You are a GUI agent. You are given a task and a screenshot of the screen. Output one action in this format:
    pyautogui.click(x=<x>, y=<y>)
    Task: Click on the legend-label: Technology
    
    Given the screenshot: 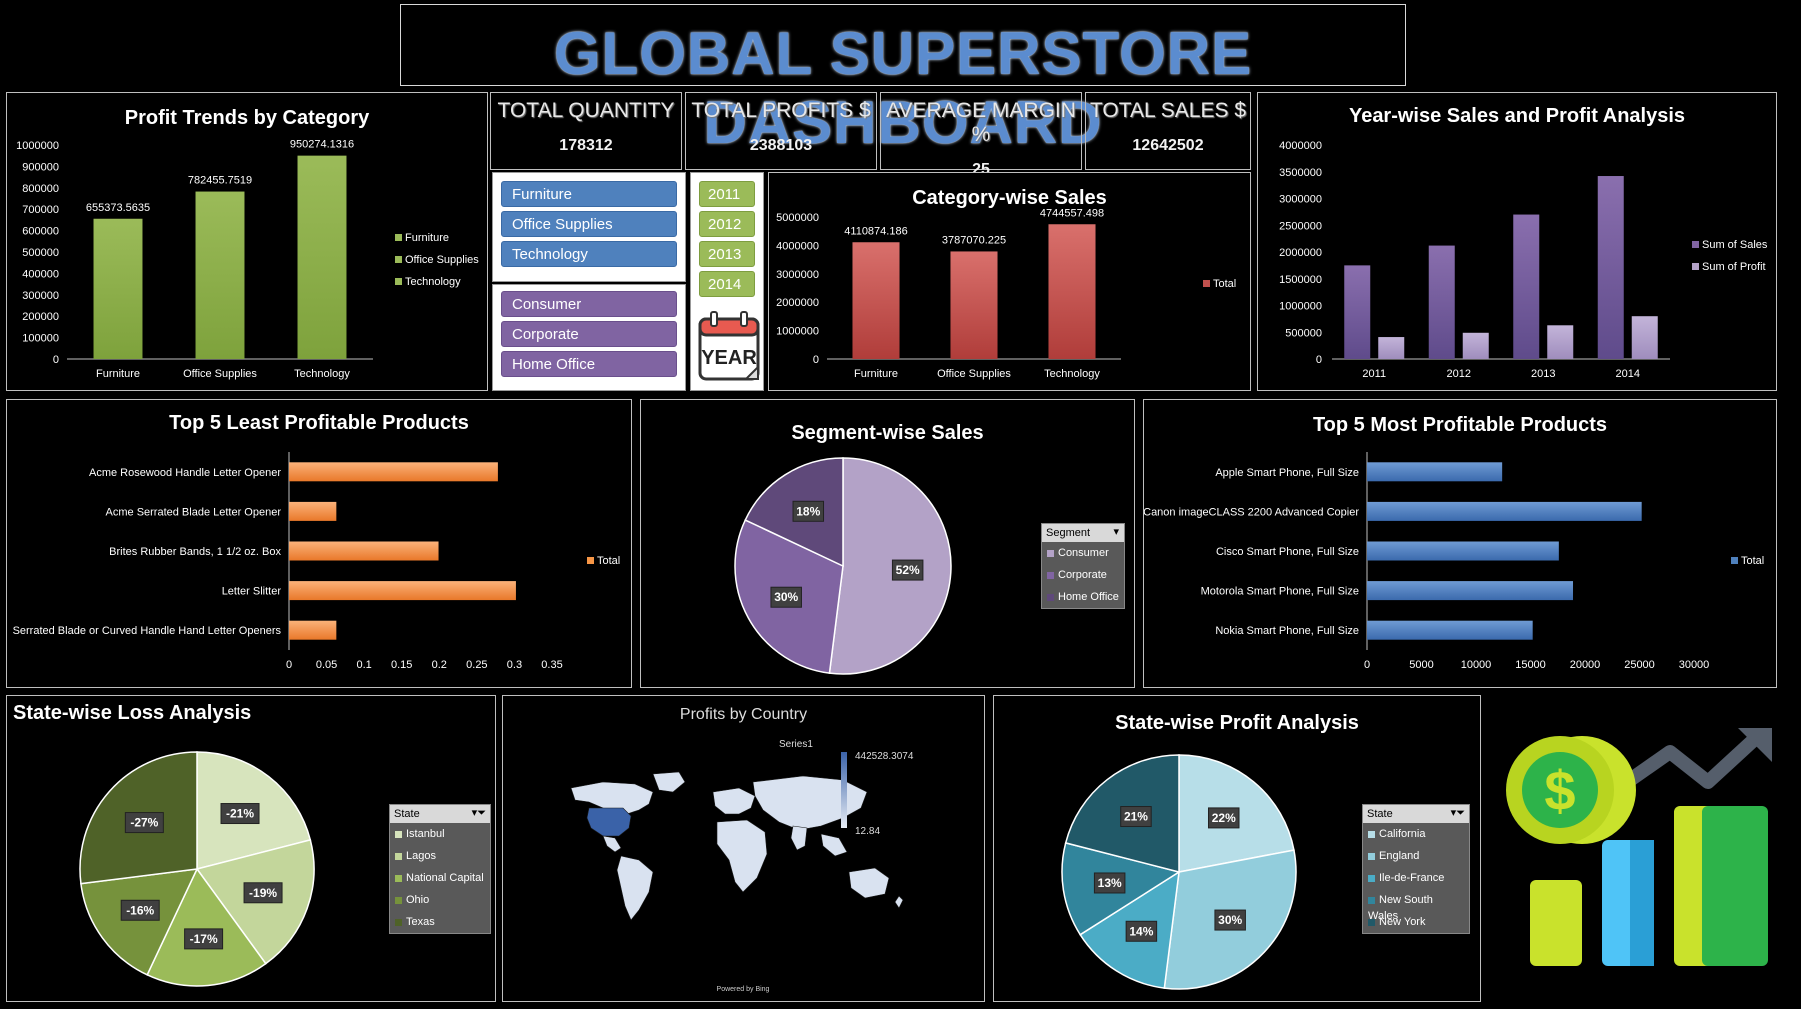 What is the action you would take?
    pyautogui.click(x=433, y=282)
    